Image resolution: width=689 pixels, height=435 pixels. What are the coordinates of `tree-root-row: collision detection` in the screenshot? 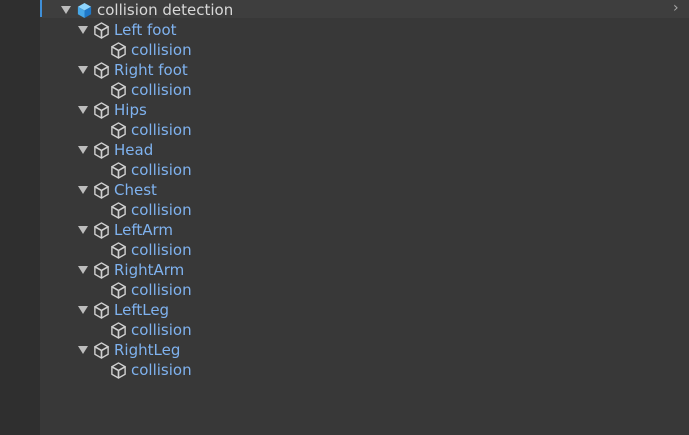 It's located at (147, 10).